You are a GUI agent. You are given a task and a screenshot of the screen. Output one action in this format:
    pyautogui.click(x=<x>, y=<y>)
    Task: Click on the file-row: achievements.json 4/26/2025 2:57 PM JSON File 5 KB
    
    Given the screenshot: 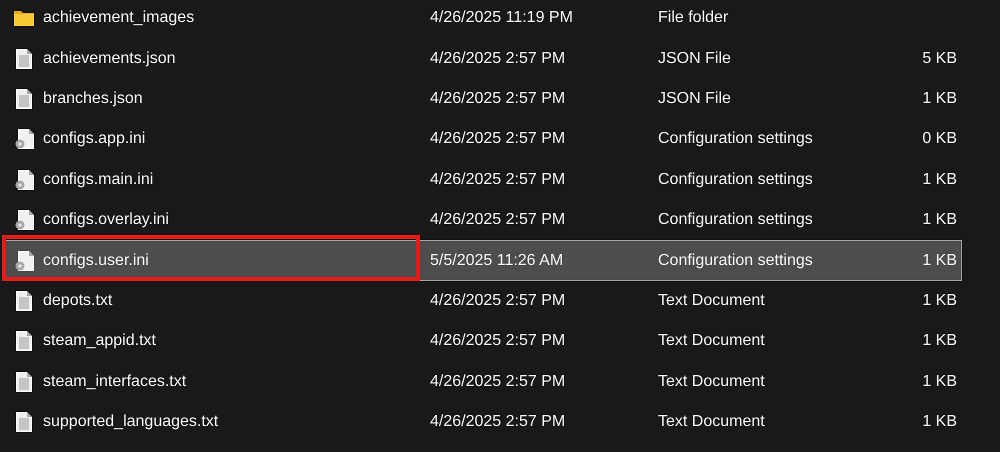 What is the action you would take?
    pyautogui.click(x=483, y=58)
    